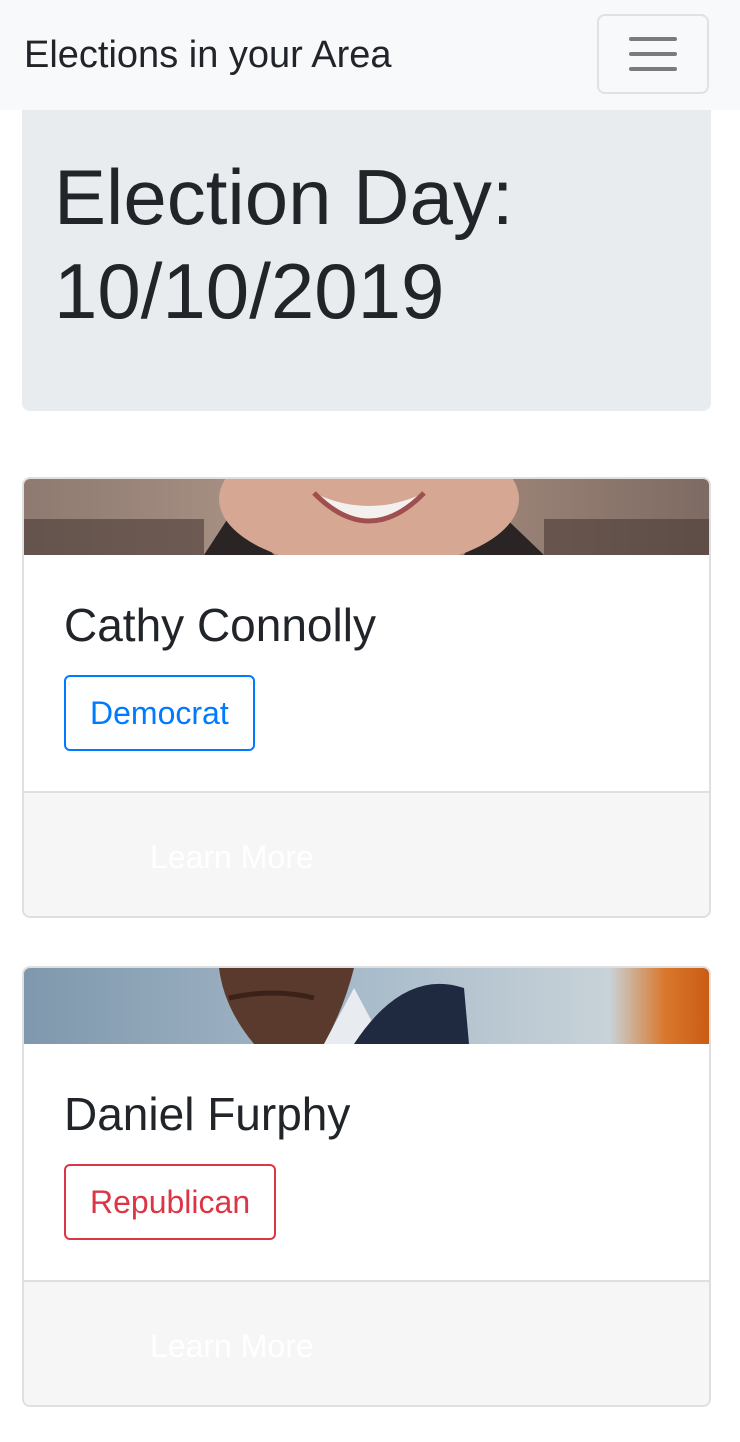  I want to click on election-day-heading: Election Day: 10/10/2019, so click(284, 244).